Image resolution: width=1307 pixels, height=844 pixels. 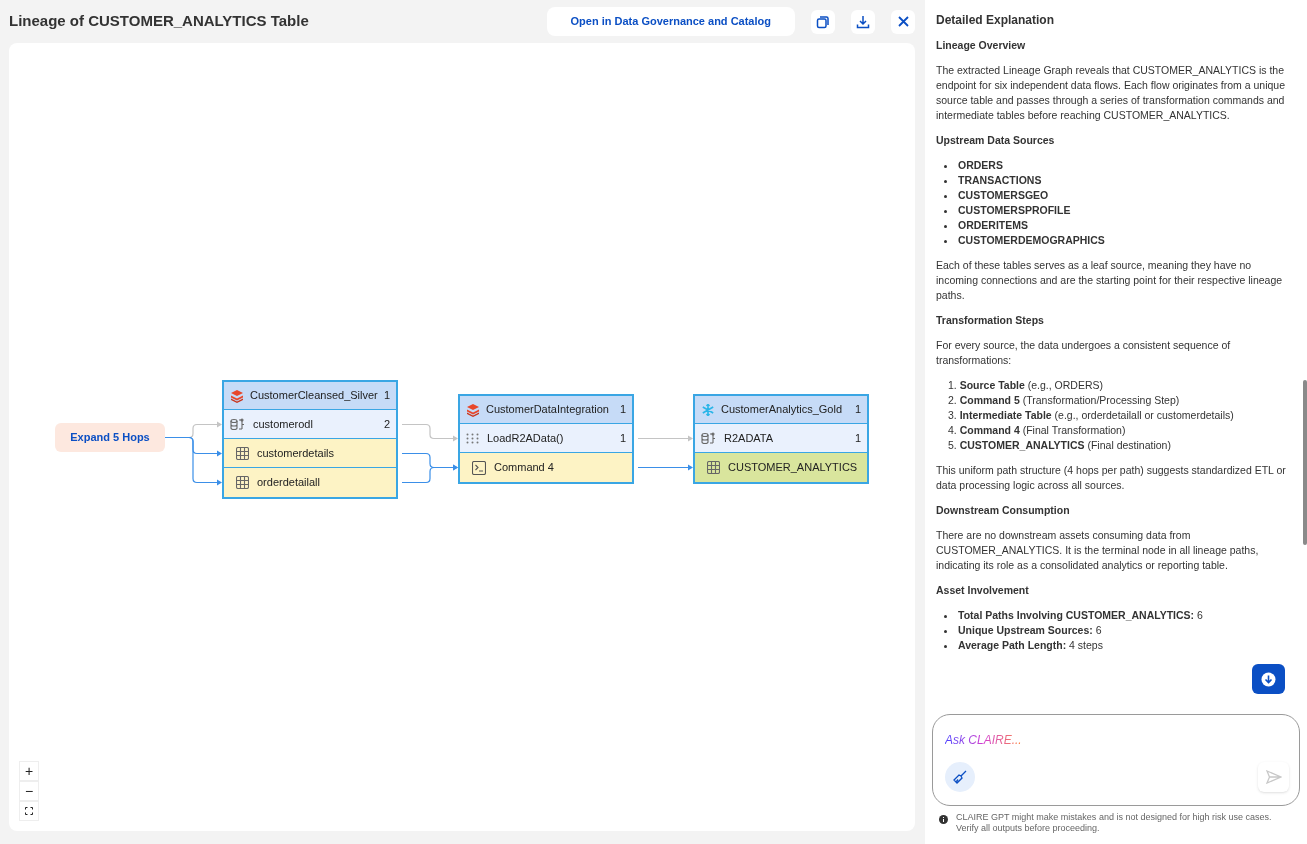 I want to click on copy-icon, so click(x=823, y=21).